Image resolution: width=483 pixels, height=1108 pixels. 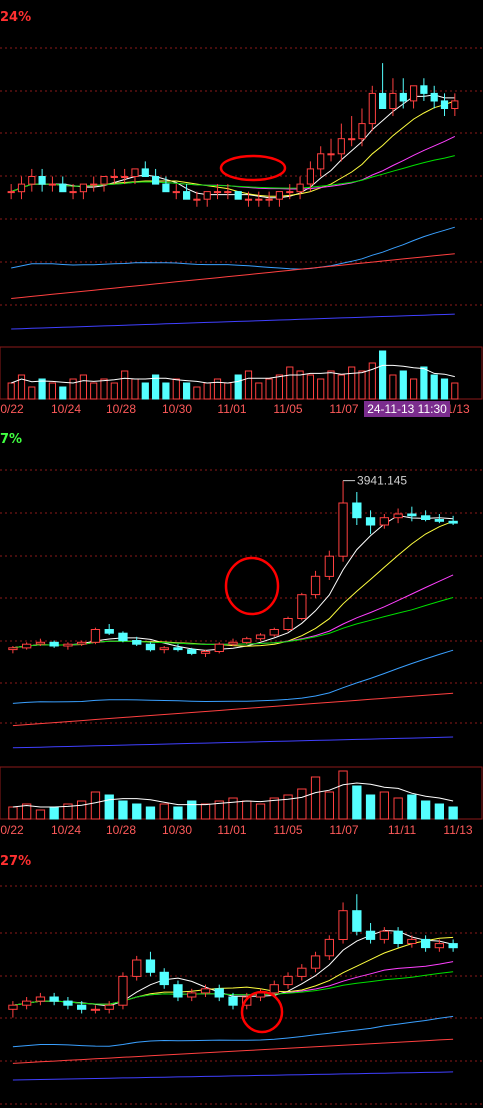 I want to click on x-tick-label: 11/07, so click(x=343, y=409).